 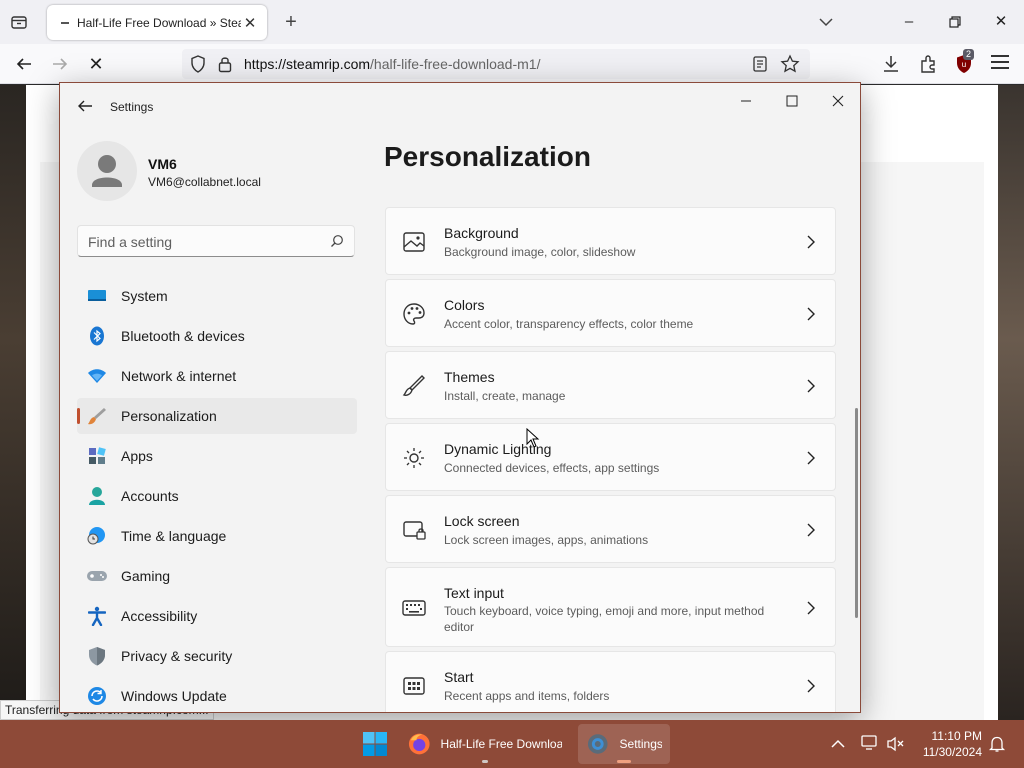 I want to click on card-title: Colors, so click(x=464, y=305).